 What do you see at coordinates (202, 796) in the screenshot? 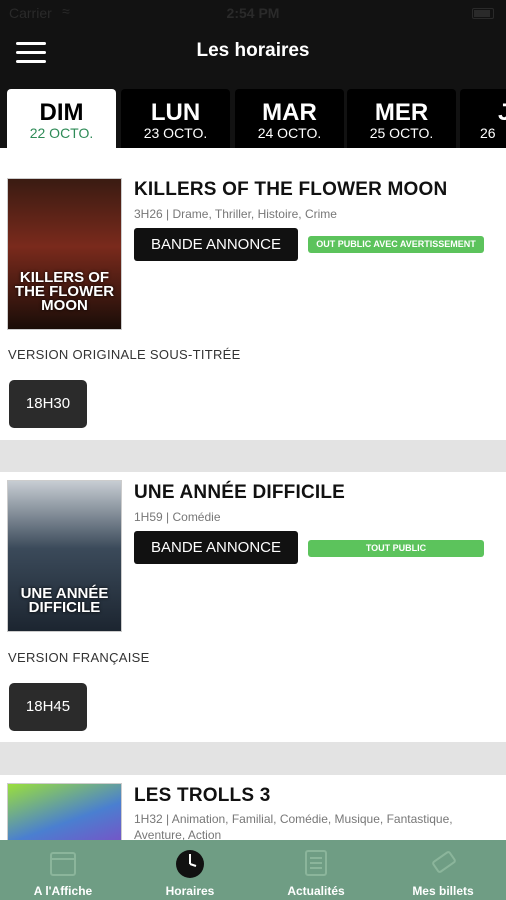
I see `movie-title: LES TROLLS 3` at bounding box center [202, 796].